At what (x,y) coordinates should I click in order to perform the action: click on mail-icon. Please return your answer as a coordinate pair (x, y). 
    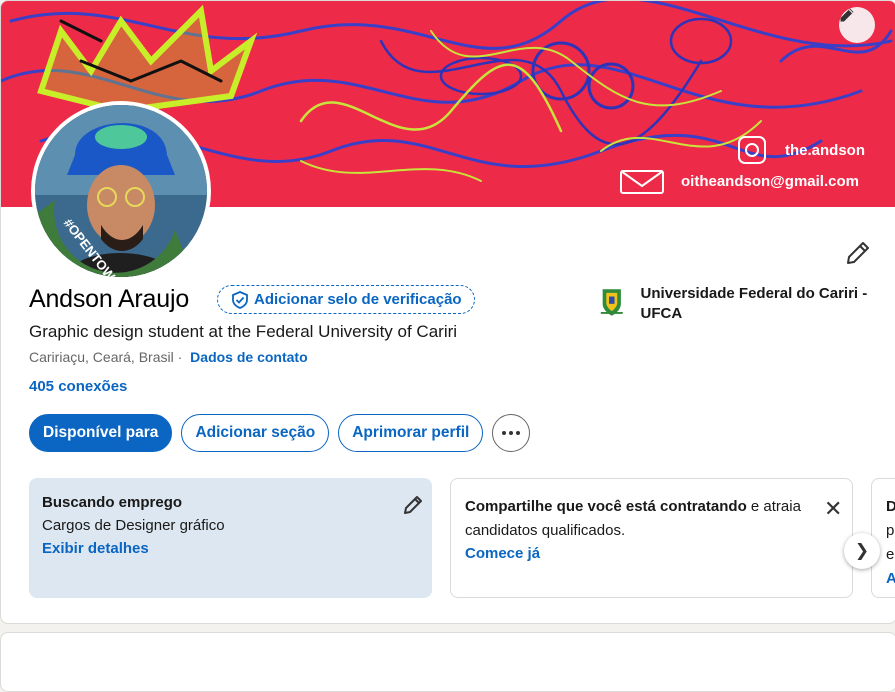
    Looking at the image, I should click on (642, 182).